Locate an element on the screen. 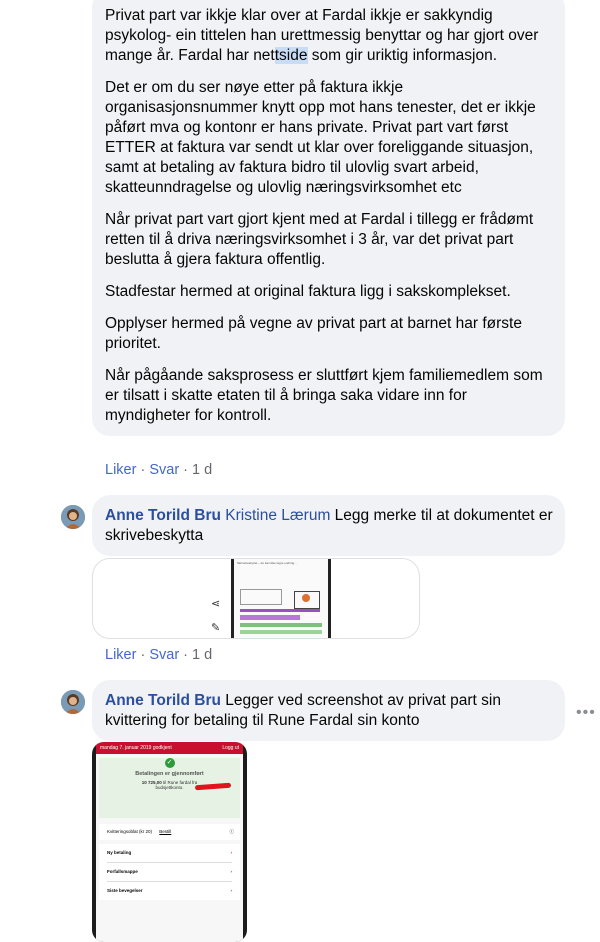  menu-item: Forfallsmappe › is located at coordinates (169, 872).